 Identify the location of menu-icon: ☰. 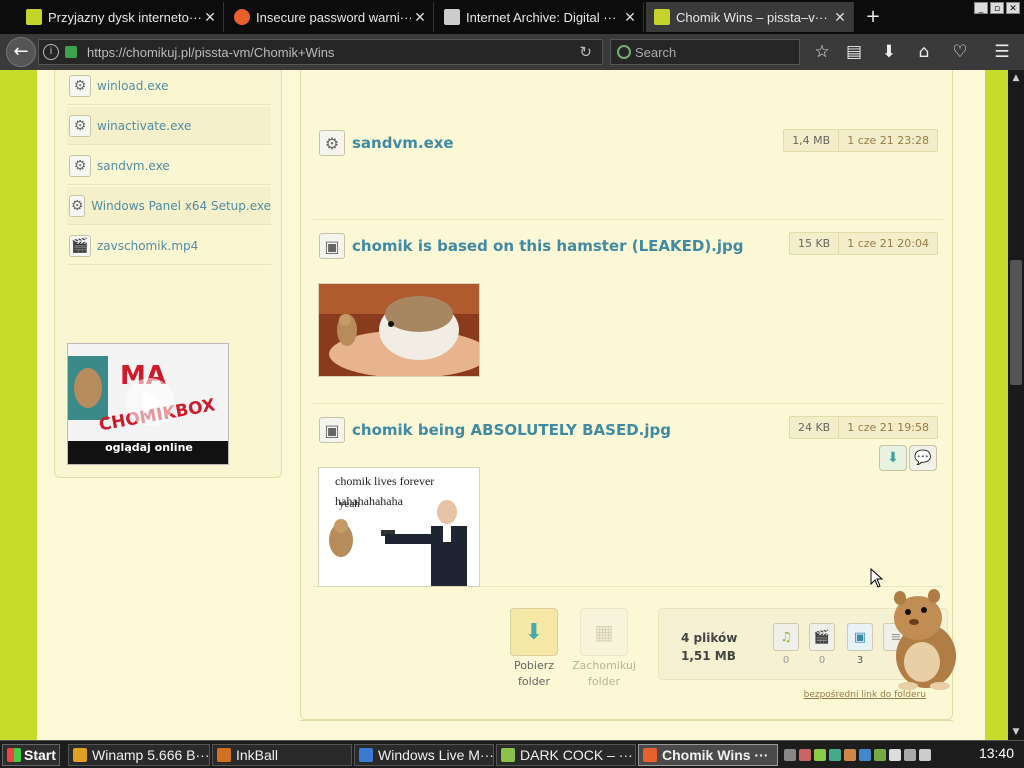
(1002, 52).